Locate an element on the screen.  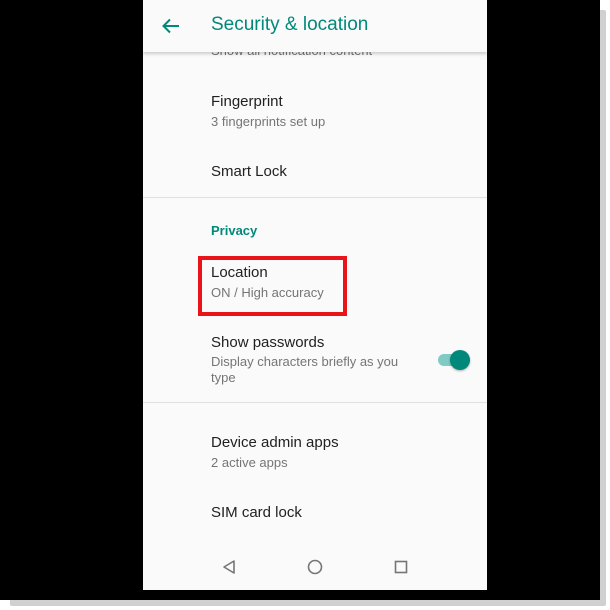
app-bar: Security & location is located at coordinates (315, 26).